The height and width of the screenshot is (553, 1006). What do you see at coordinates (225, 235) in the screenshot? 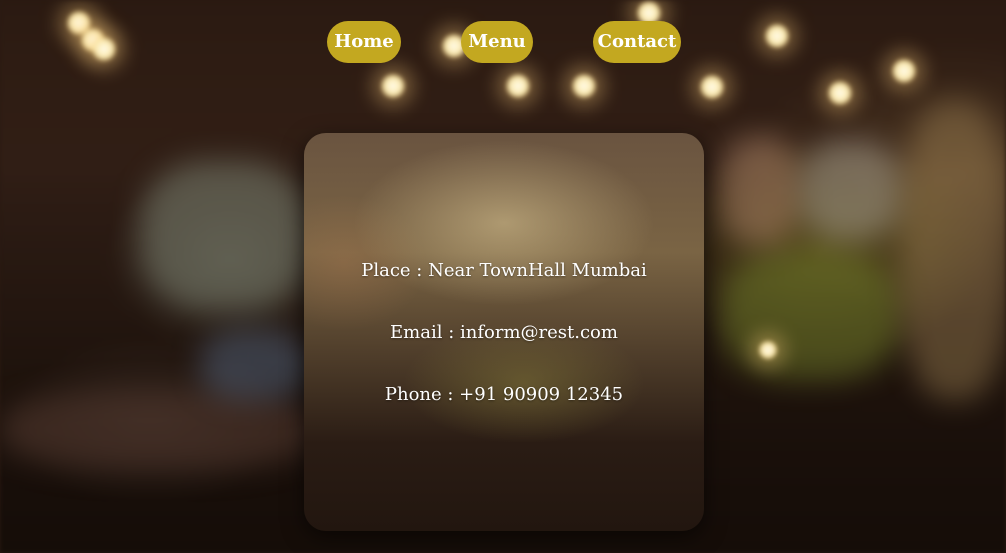
I see `background-shelf-left` at bounding box center [225, 235].